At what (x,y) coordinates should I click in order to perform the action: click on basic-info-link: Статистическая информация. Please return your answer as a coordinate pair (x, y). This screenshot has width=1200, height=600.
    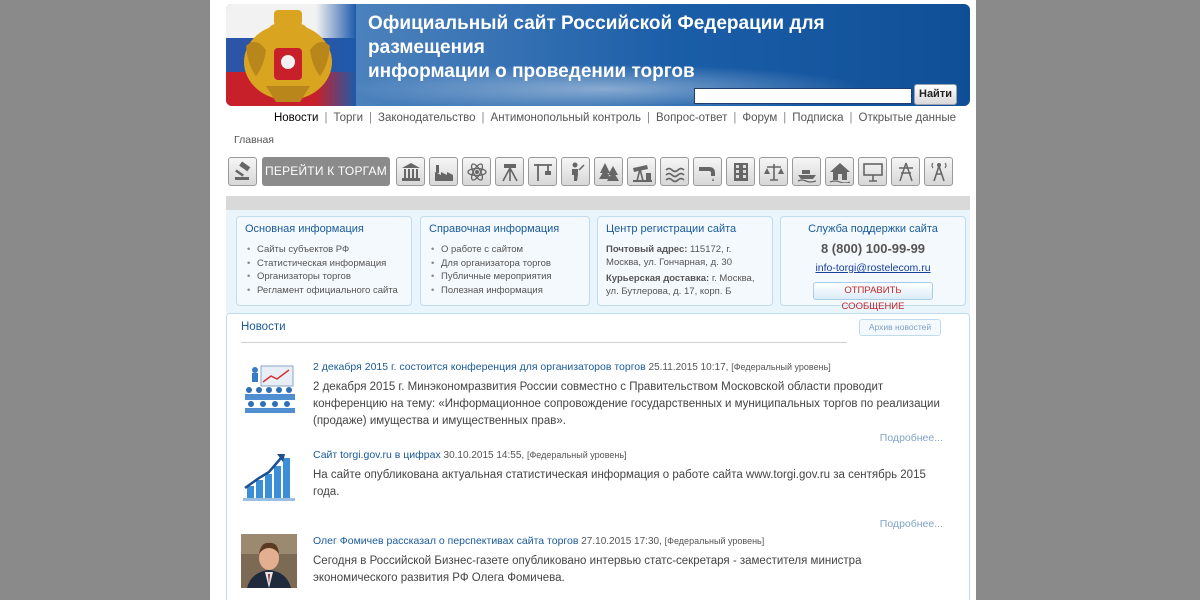
    Looking at the image, I should click on (324, 264).